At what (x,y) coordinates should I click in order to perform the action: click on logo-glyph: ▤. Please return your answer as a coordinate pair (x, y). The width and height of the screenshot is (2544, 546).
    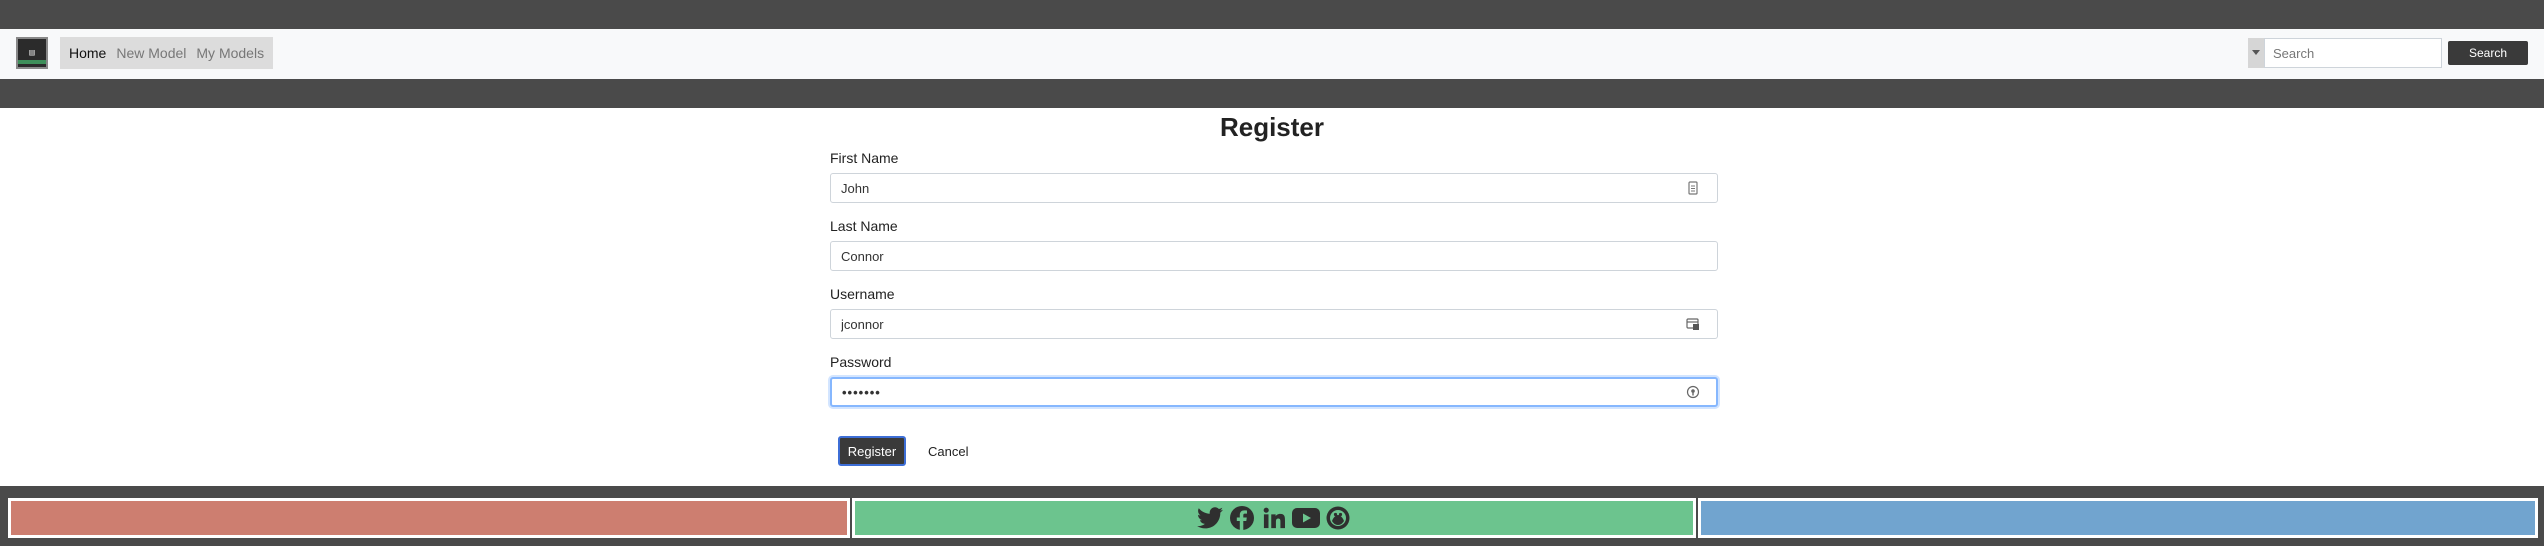
    Looking at the image, I should click on (32, 53).